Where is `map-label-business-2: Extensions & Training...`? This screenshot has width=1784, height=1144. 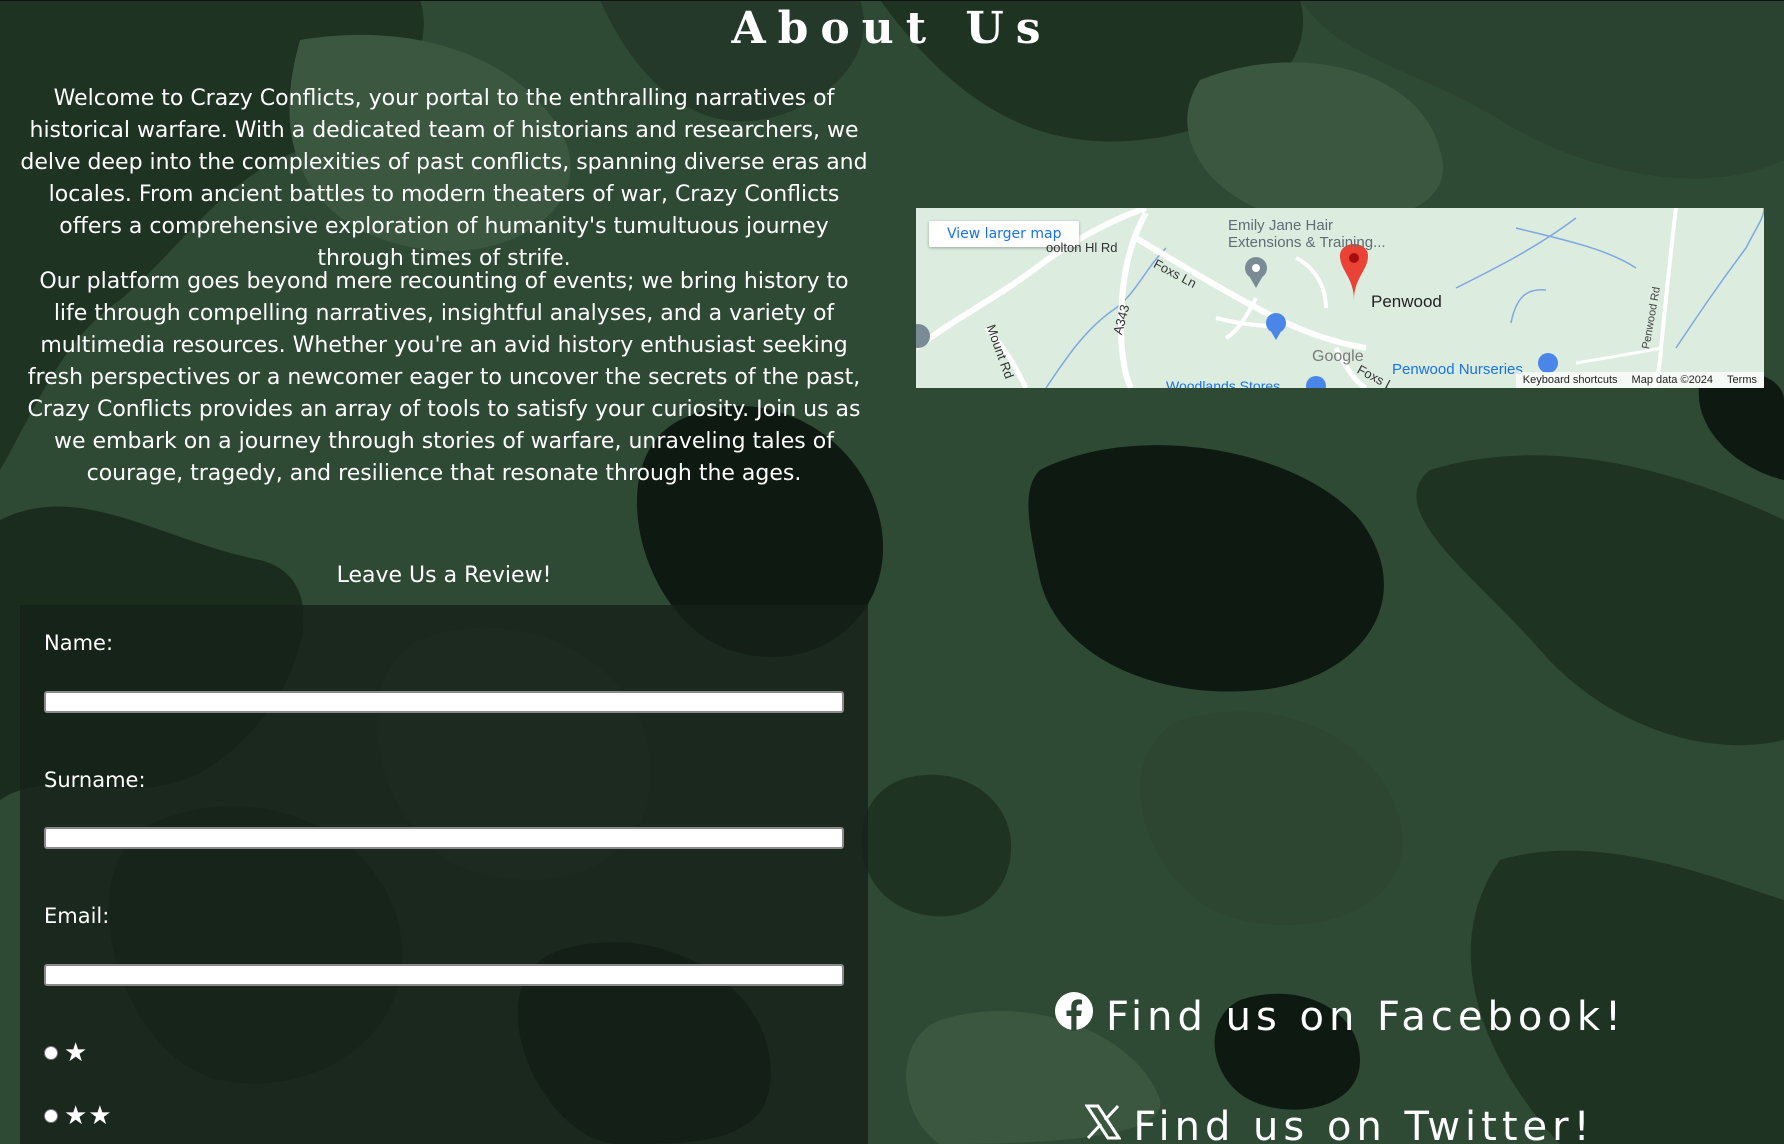 map-label-business-2: Extensions & Training... is located at coordinates (1307, 242).